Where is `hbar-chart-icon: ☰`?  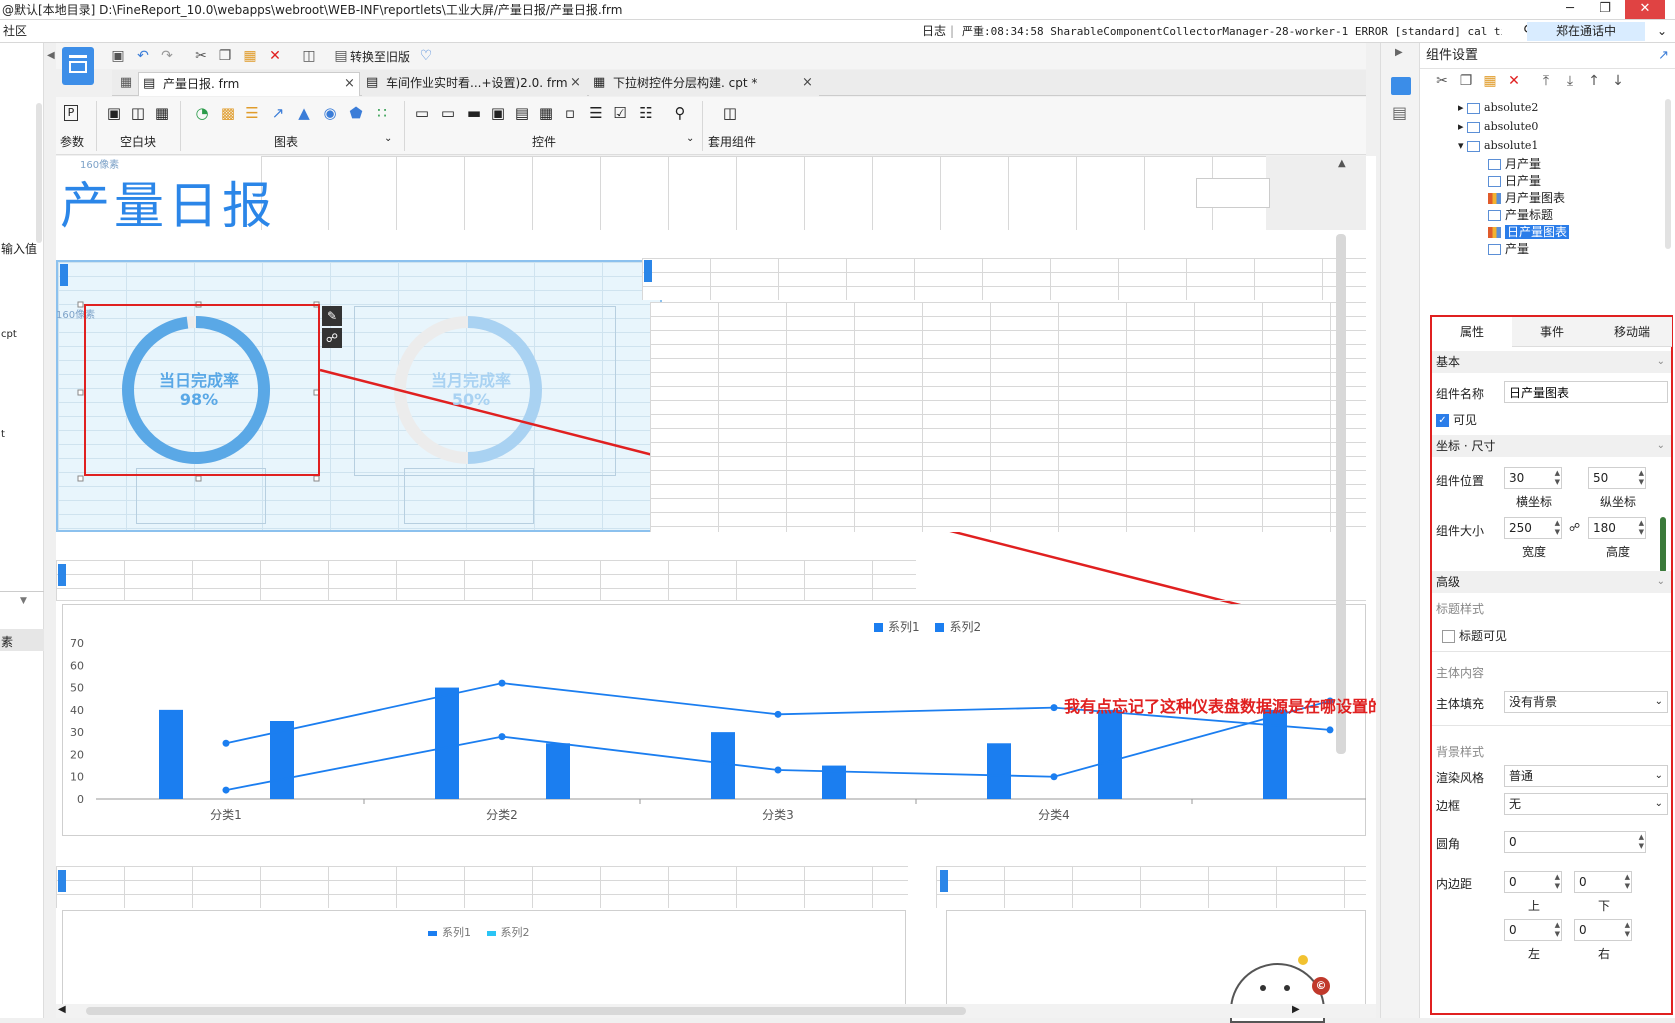 hbar-chart-icon: ☰ is located at coordinates (252, 113).